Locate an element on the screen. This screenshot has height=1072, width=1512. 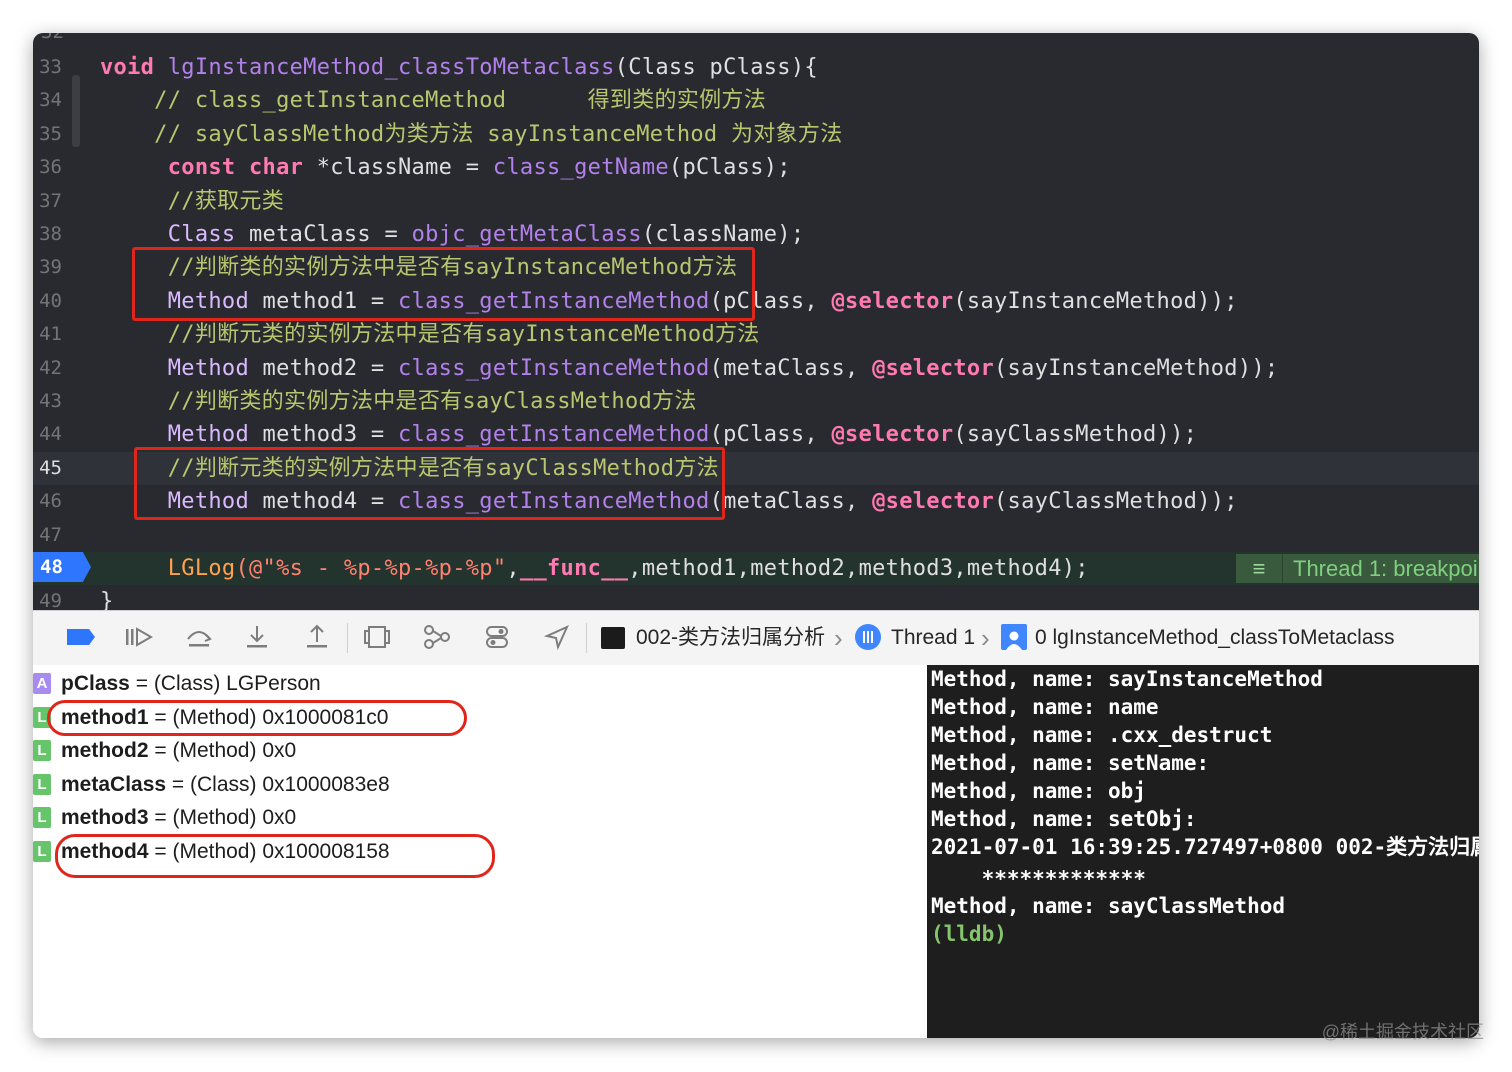
breadcrumb-target: 002-类方法归属分析 is located at coordinates (730, 638).